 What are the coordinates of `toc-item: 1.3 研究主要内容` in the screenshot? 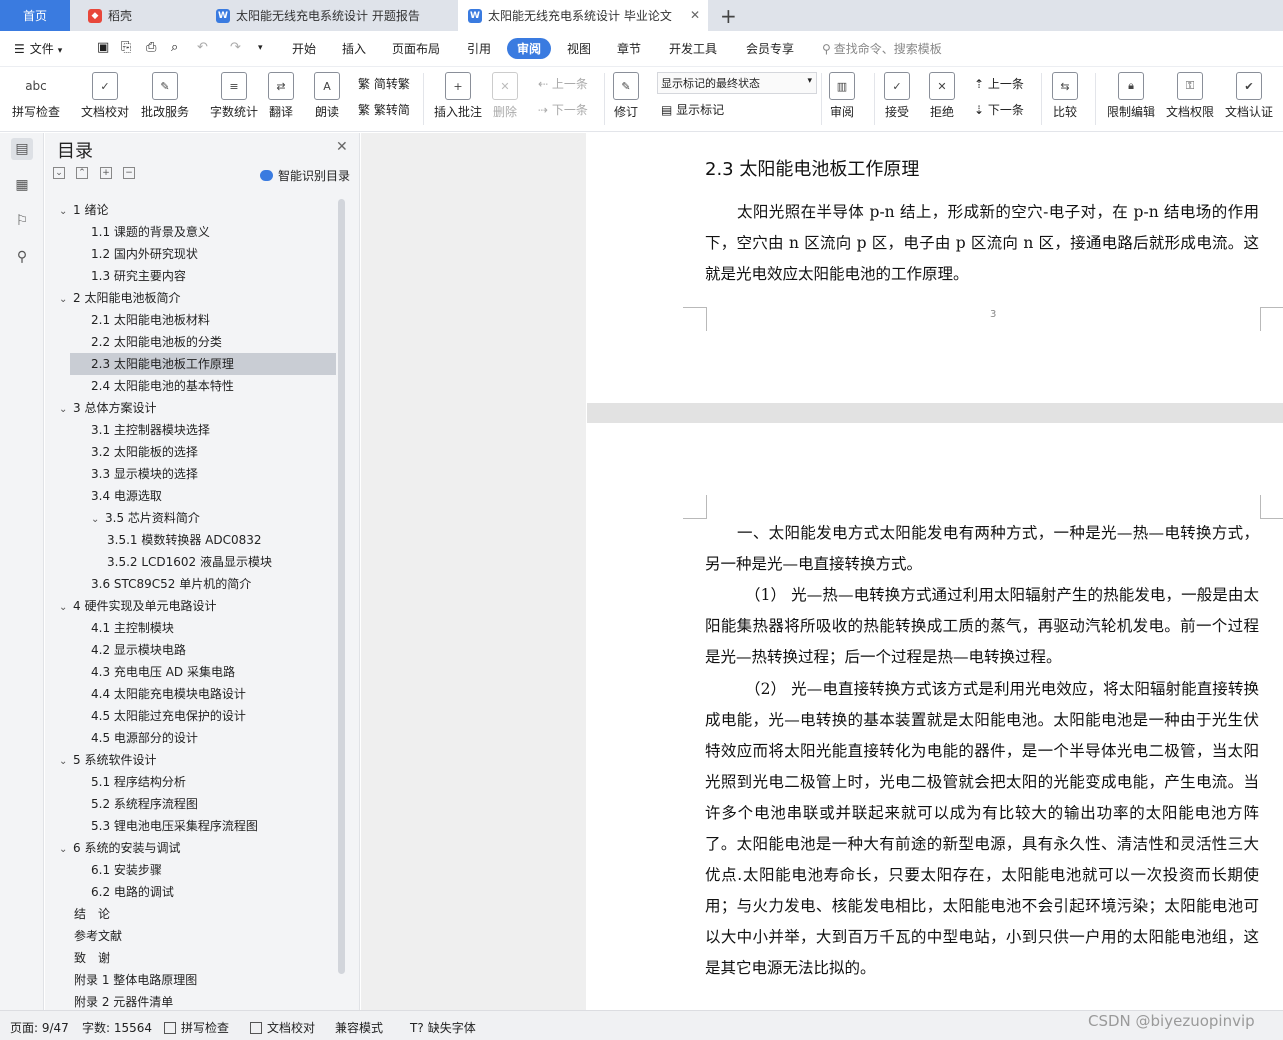 It's located at (138, 276).